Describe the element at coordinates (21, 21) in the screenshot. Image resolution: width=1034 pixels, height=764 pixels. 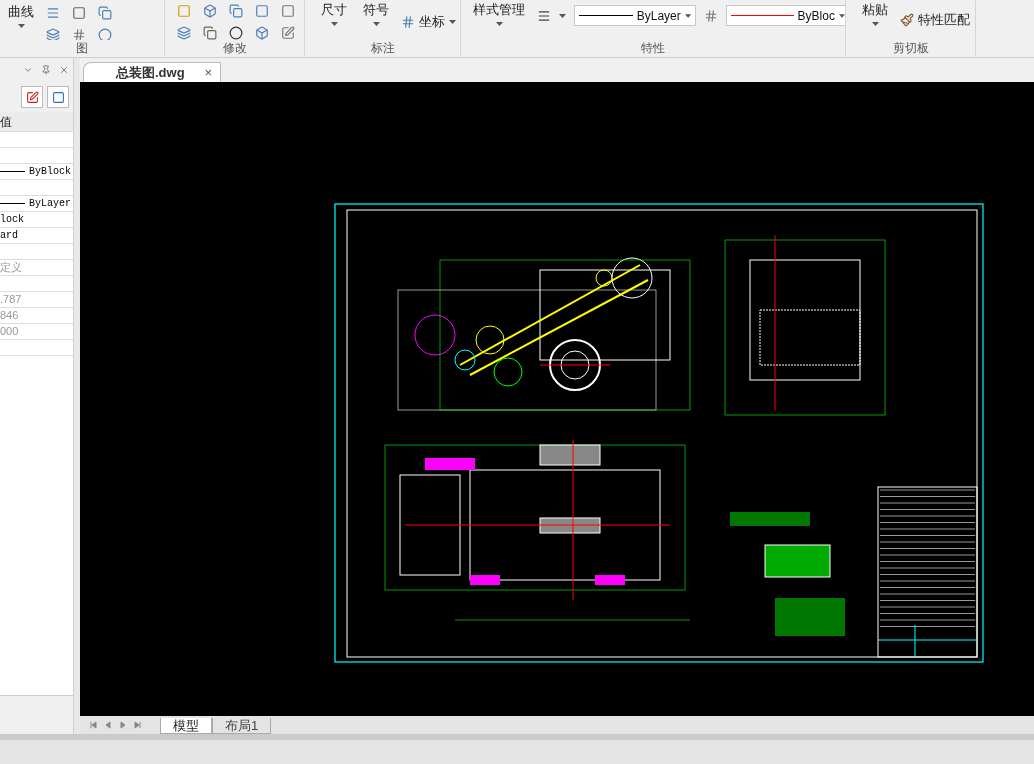
I see `ribbon-button: 曲线` at that location.